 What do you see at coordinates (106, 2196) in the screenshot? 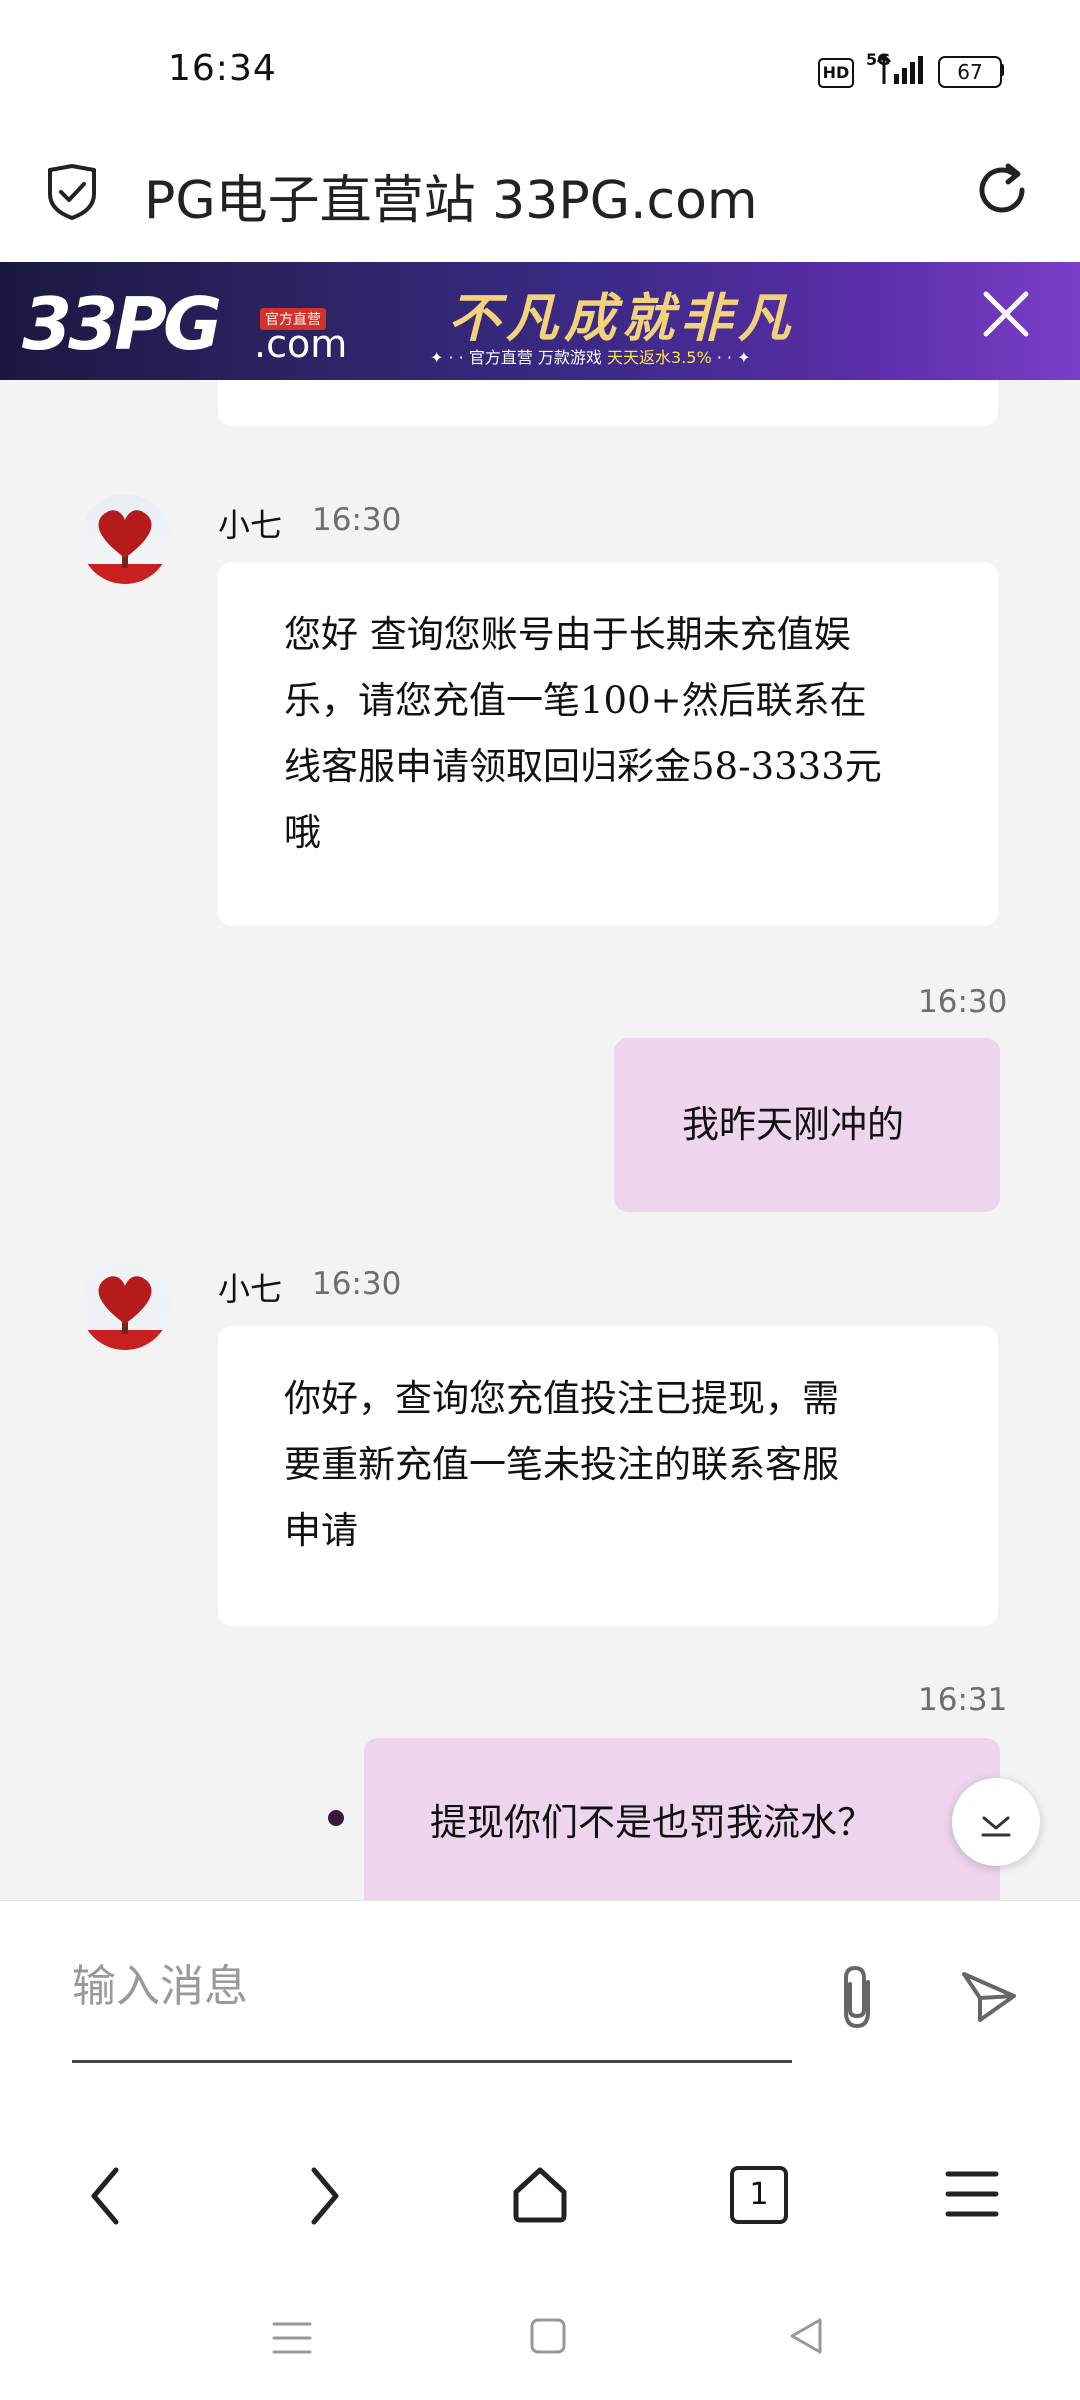
I see `back-icon` at bounding box center [106, 2196].